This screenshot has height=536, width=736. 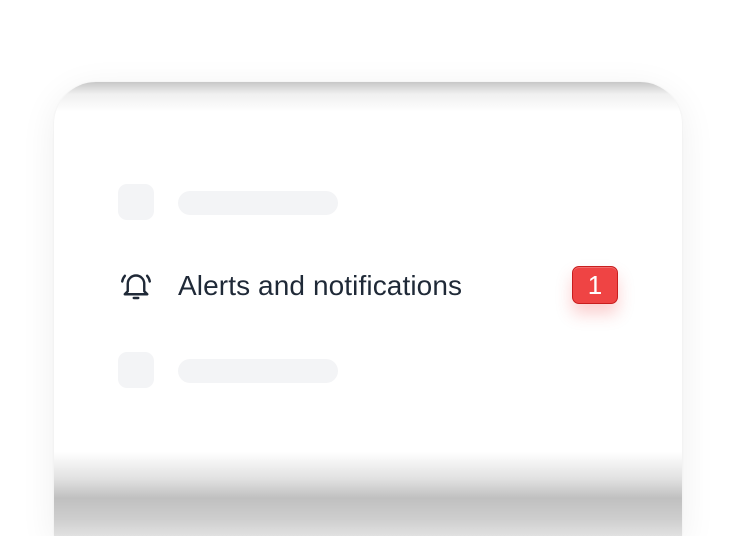 What do you see at coordinates (368, 97) in the screenshot?
I see `card-top-shadow` at bounding box center [368, 97].